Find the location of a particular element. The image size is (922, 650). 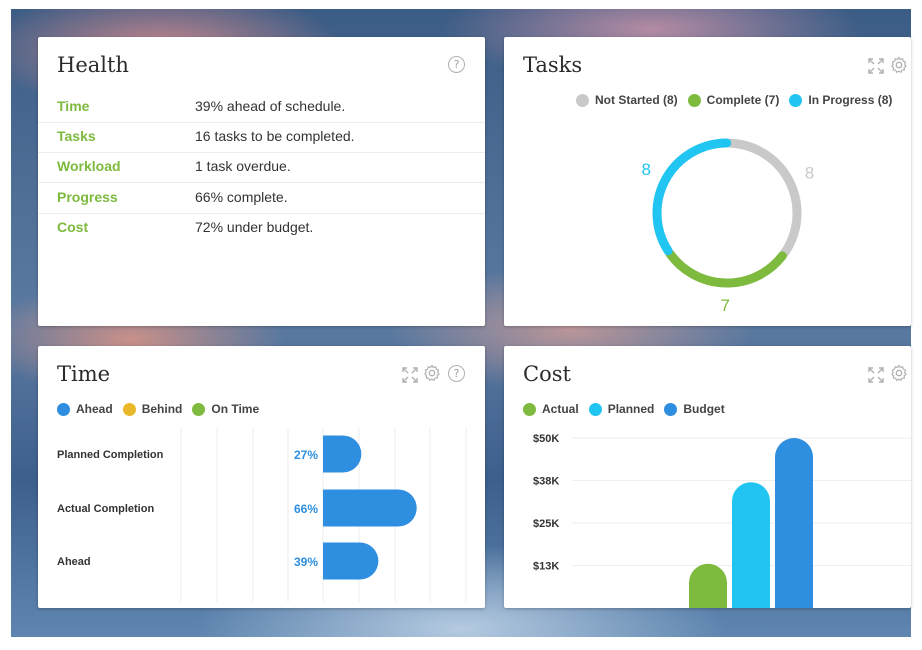

legend-budget: Budget is located at coordinates (694, 409).